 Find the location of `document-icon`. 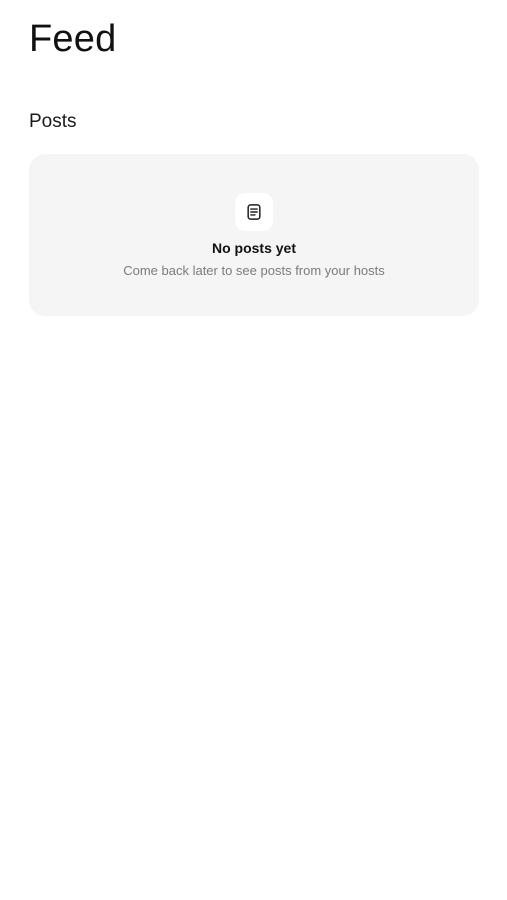

document-icon is located at coordinates (254, 212).